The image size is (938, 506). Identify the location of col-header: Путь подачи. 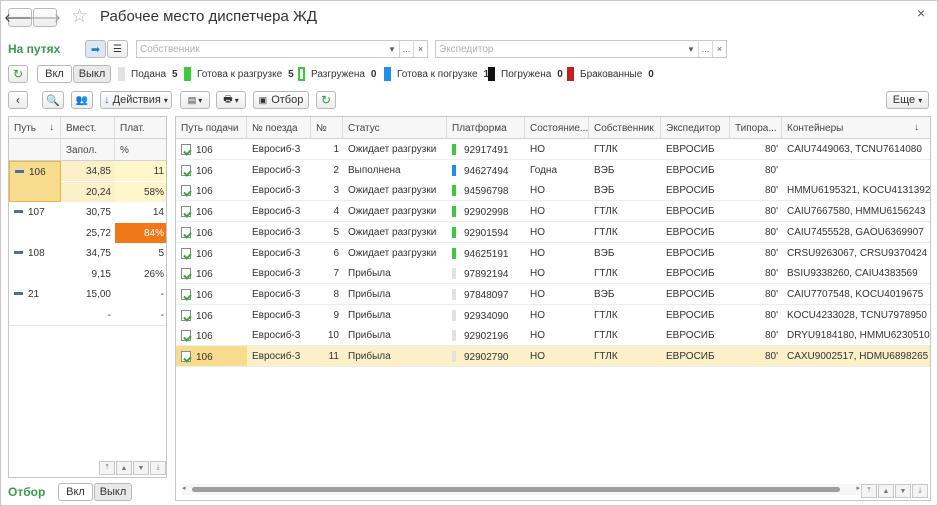
(211, 128).